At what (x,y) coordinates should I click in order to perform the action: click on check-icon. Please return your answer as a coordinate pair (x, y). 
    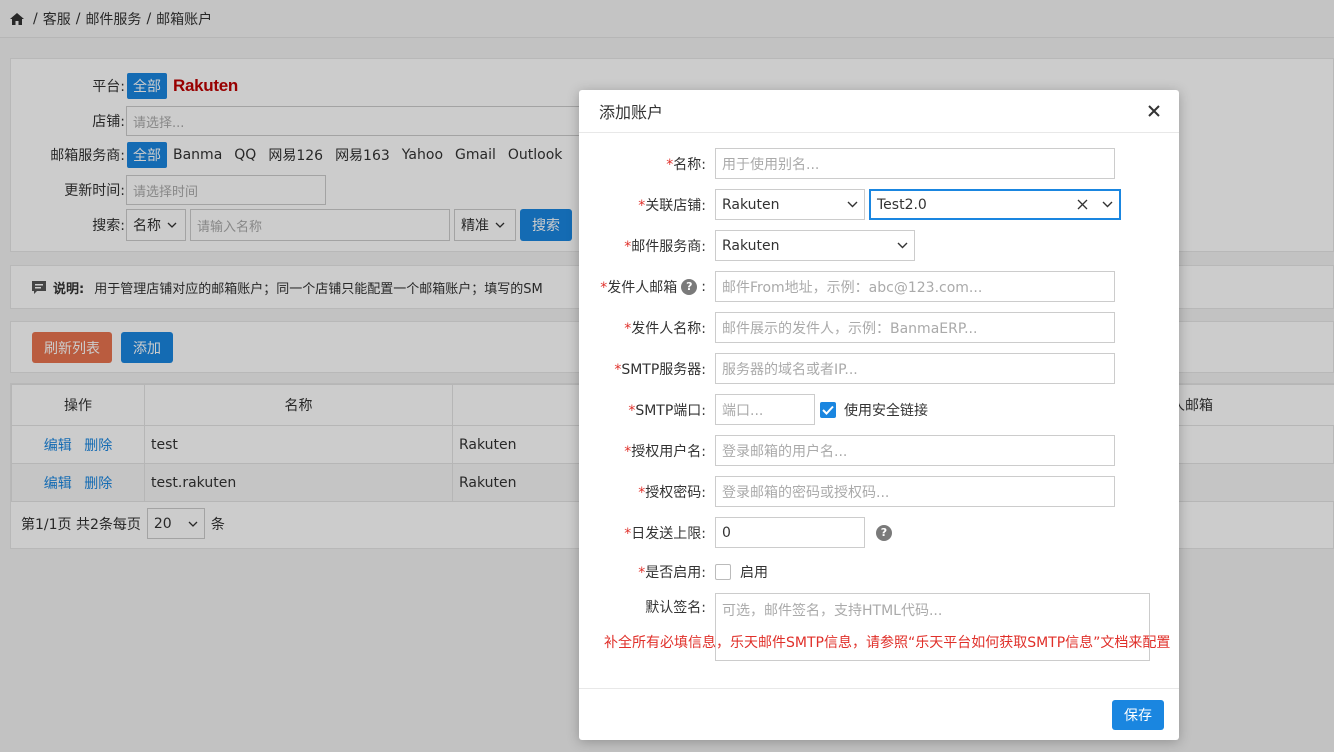
    Looking at the image, I should click on (828, 410).